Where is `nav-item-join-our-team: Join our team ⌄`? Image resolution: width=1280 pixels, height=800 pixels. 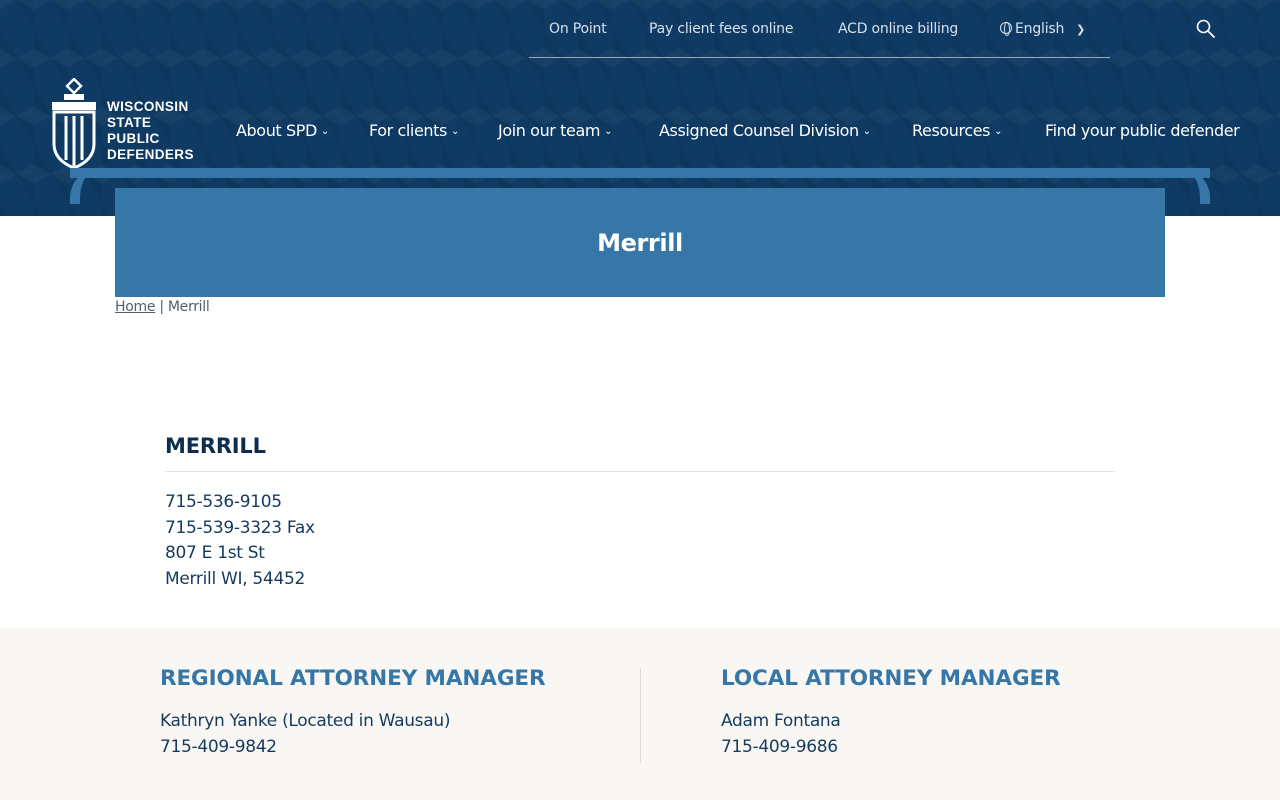
nav-item-join-our-team: Join our team ⌄ is located at coordinates (555, 130).